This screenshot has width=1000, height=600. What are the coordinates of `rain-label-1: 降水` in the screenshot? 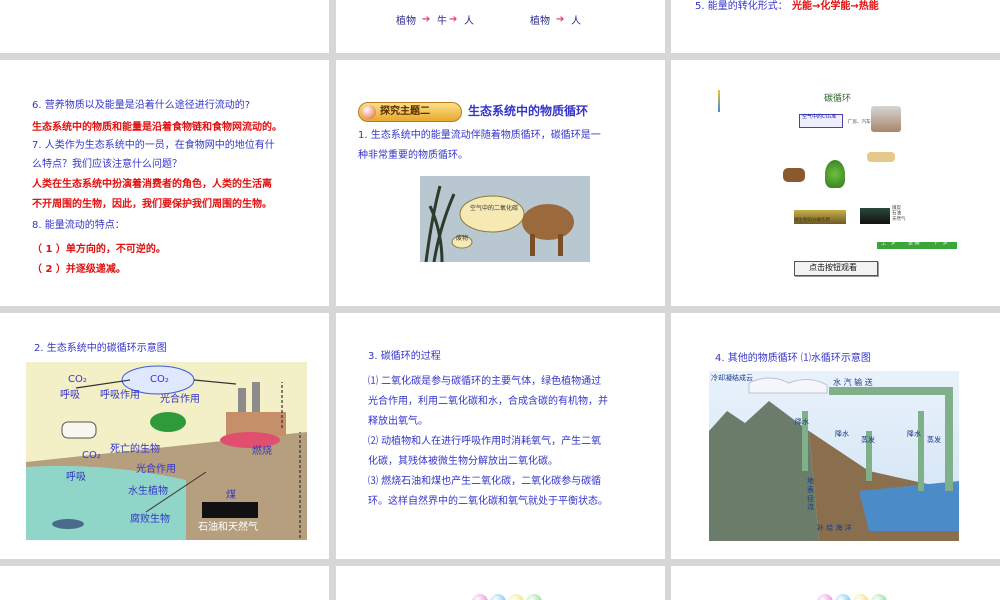 It's located at (802, 422).